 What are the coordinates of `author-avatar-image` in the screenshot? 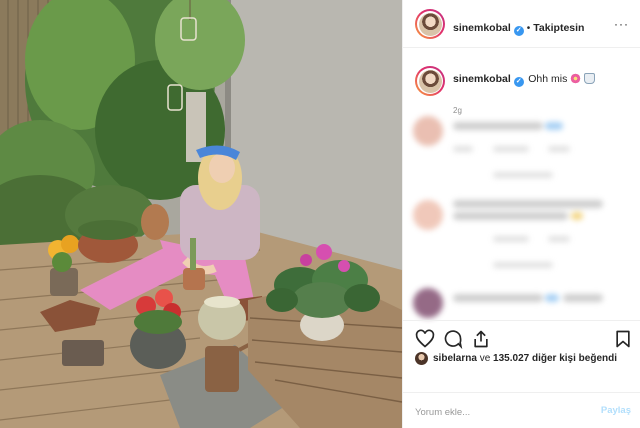 It's located at (430, 24).